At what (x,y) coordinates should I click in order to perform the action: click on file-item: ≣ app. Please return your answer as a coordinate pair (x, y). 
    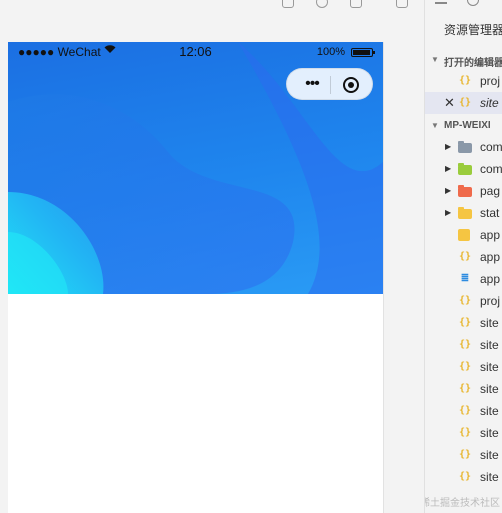
    Looking at the image, I should click on (463, 279).